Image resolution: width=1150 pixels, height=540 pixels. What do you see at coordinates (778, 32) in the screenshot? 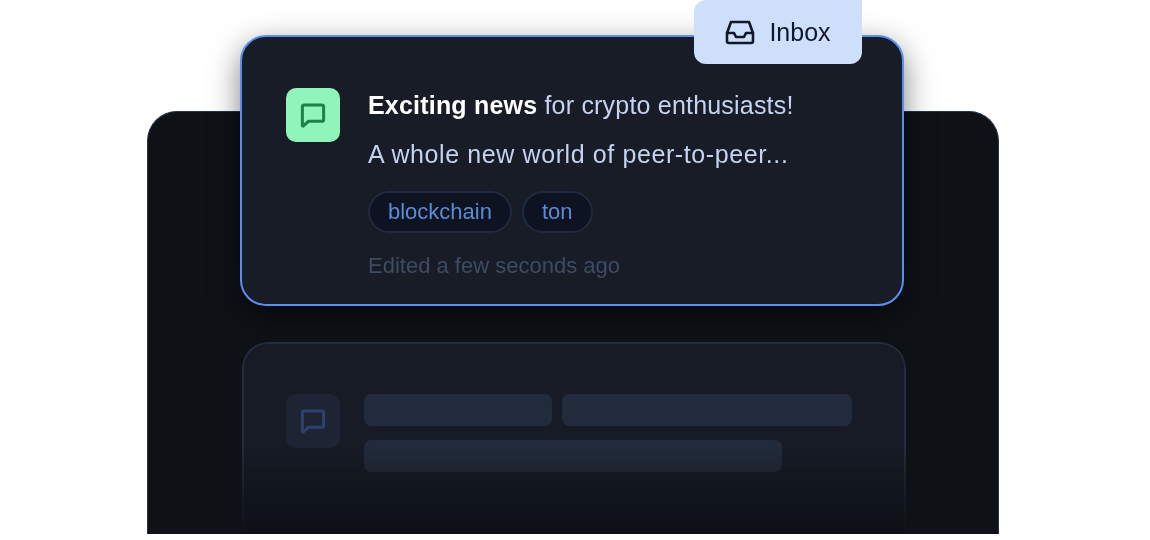
I see `inbox-badge: Inbox` at bounding box center [778, 32].